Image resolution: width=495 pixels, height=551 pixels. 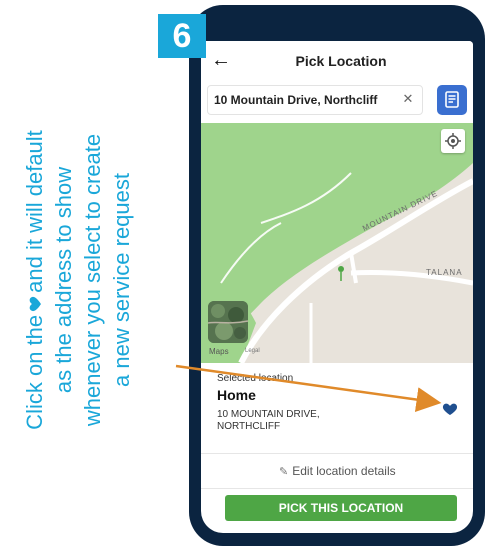 What do you see at coordinates (236, 395) in the screenshot?
I see `location-name: Home` at bounding box center [236, 395].